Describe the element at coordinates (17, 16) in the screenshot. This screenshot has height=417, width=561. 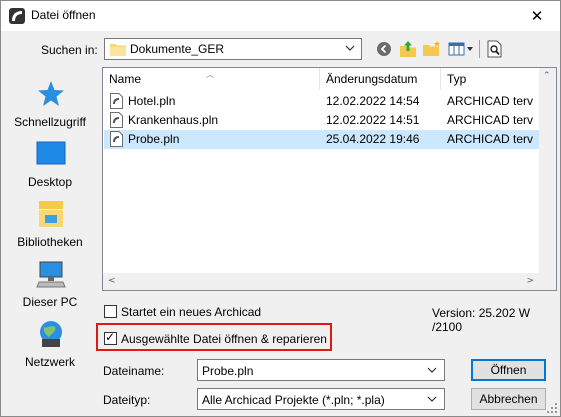
I see `archicad-app-icon` at that location.